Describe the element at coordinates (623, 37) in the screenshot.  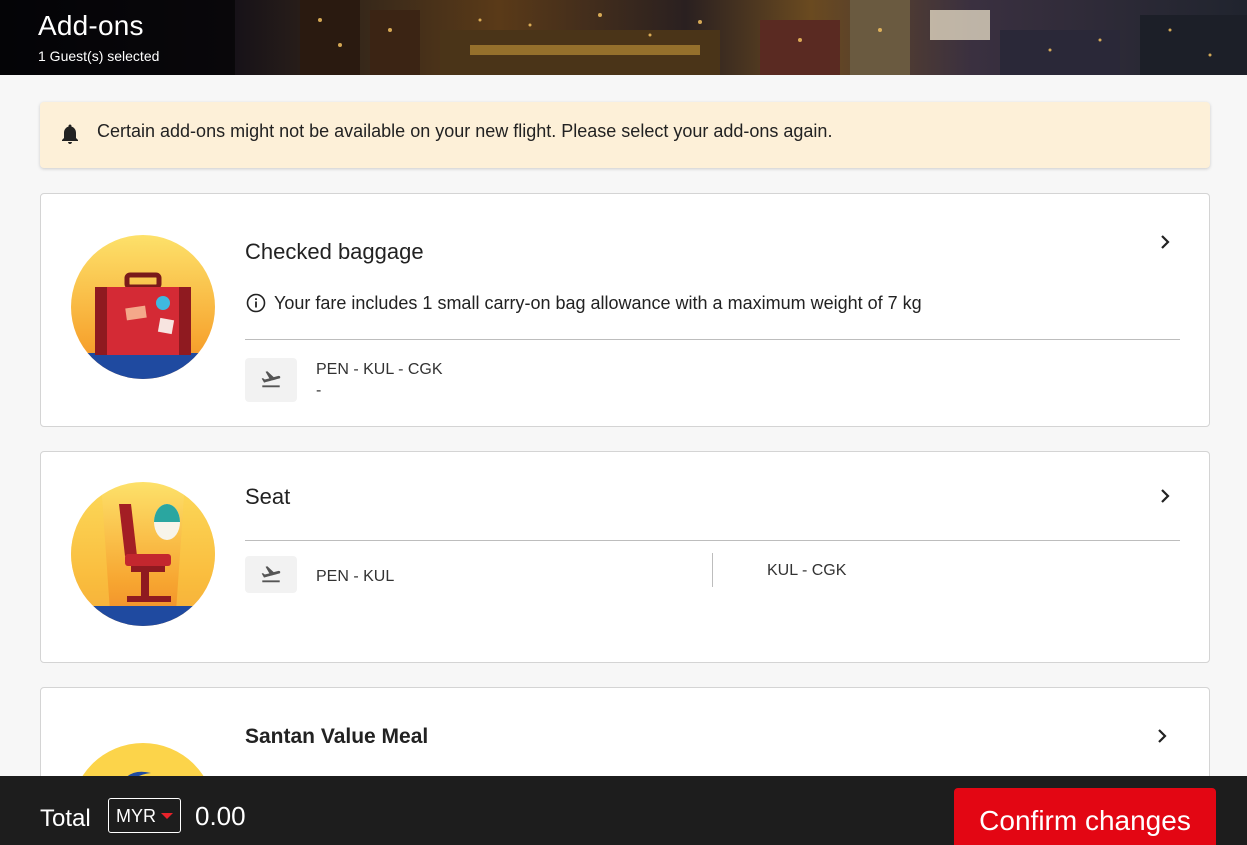
I see `page-header: Add-ons 1 Guest(s) selected` at that location.